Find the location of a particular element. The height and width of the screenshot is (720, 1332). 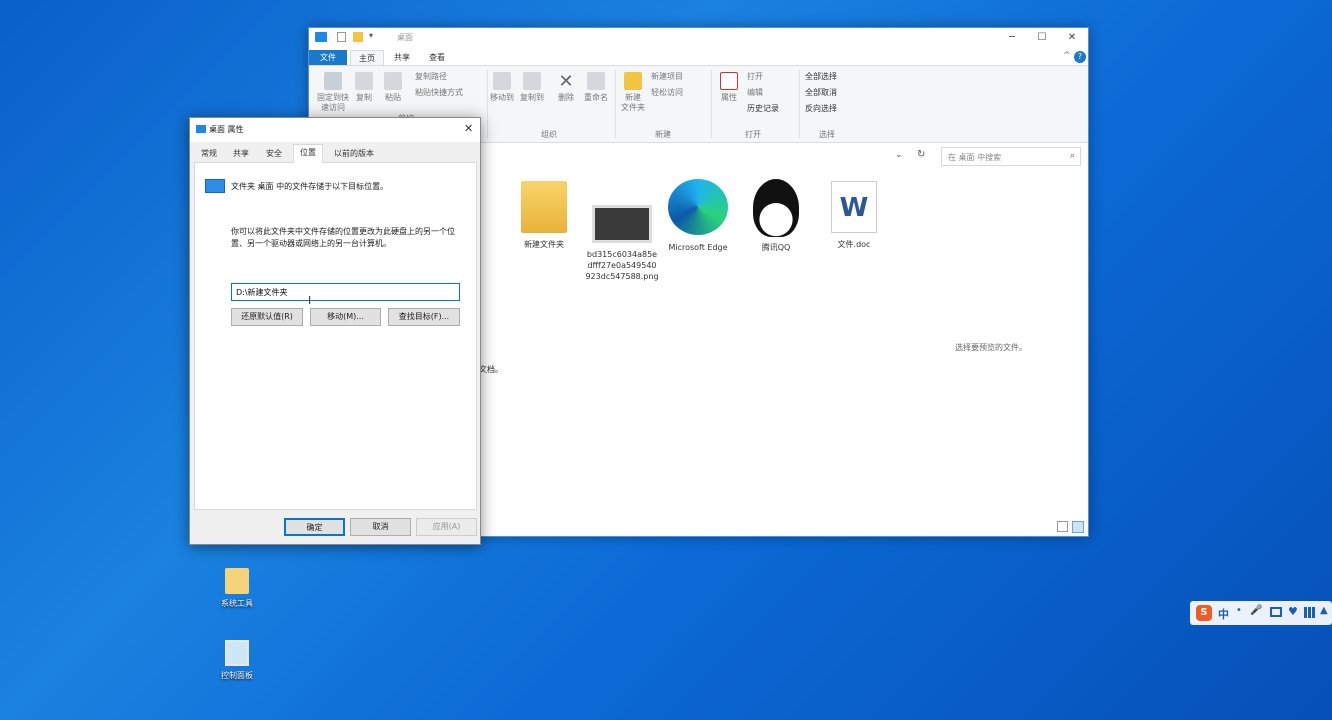

invert-selection-button: 反向选择 is located at coordinates (821, 109).